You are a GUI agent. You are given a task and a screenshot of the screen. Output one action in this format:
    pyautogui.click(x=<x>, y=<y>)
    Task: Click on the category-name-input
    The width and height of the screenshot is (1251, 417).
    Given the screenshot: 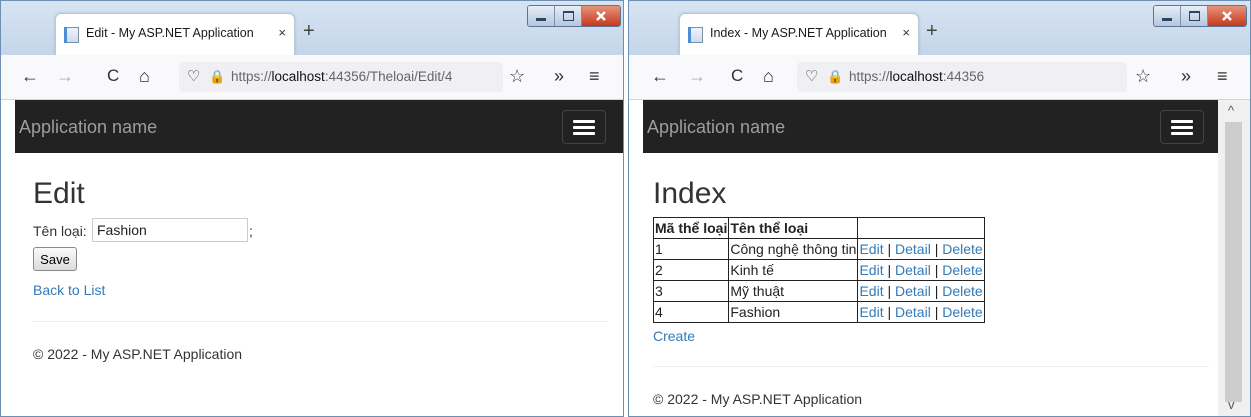 What is the action you would take?
    pyautogui.click(x=170, y=230)
    